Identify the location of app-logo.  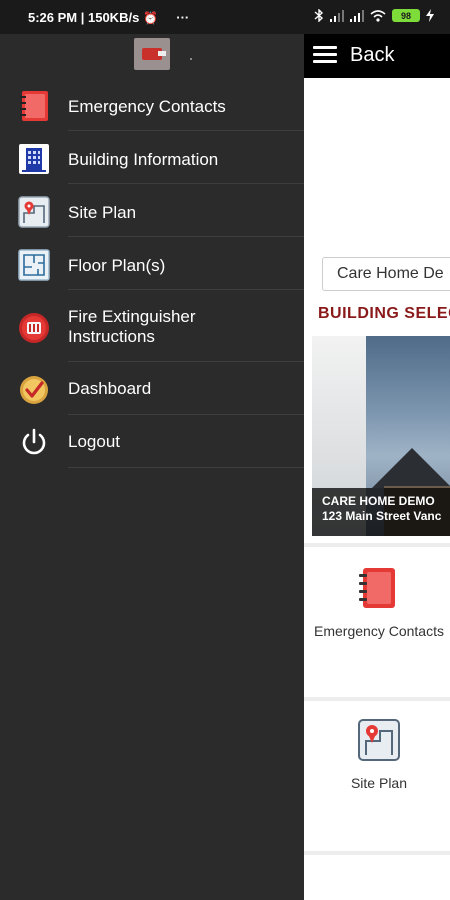
(152, 54).